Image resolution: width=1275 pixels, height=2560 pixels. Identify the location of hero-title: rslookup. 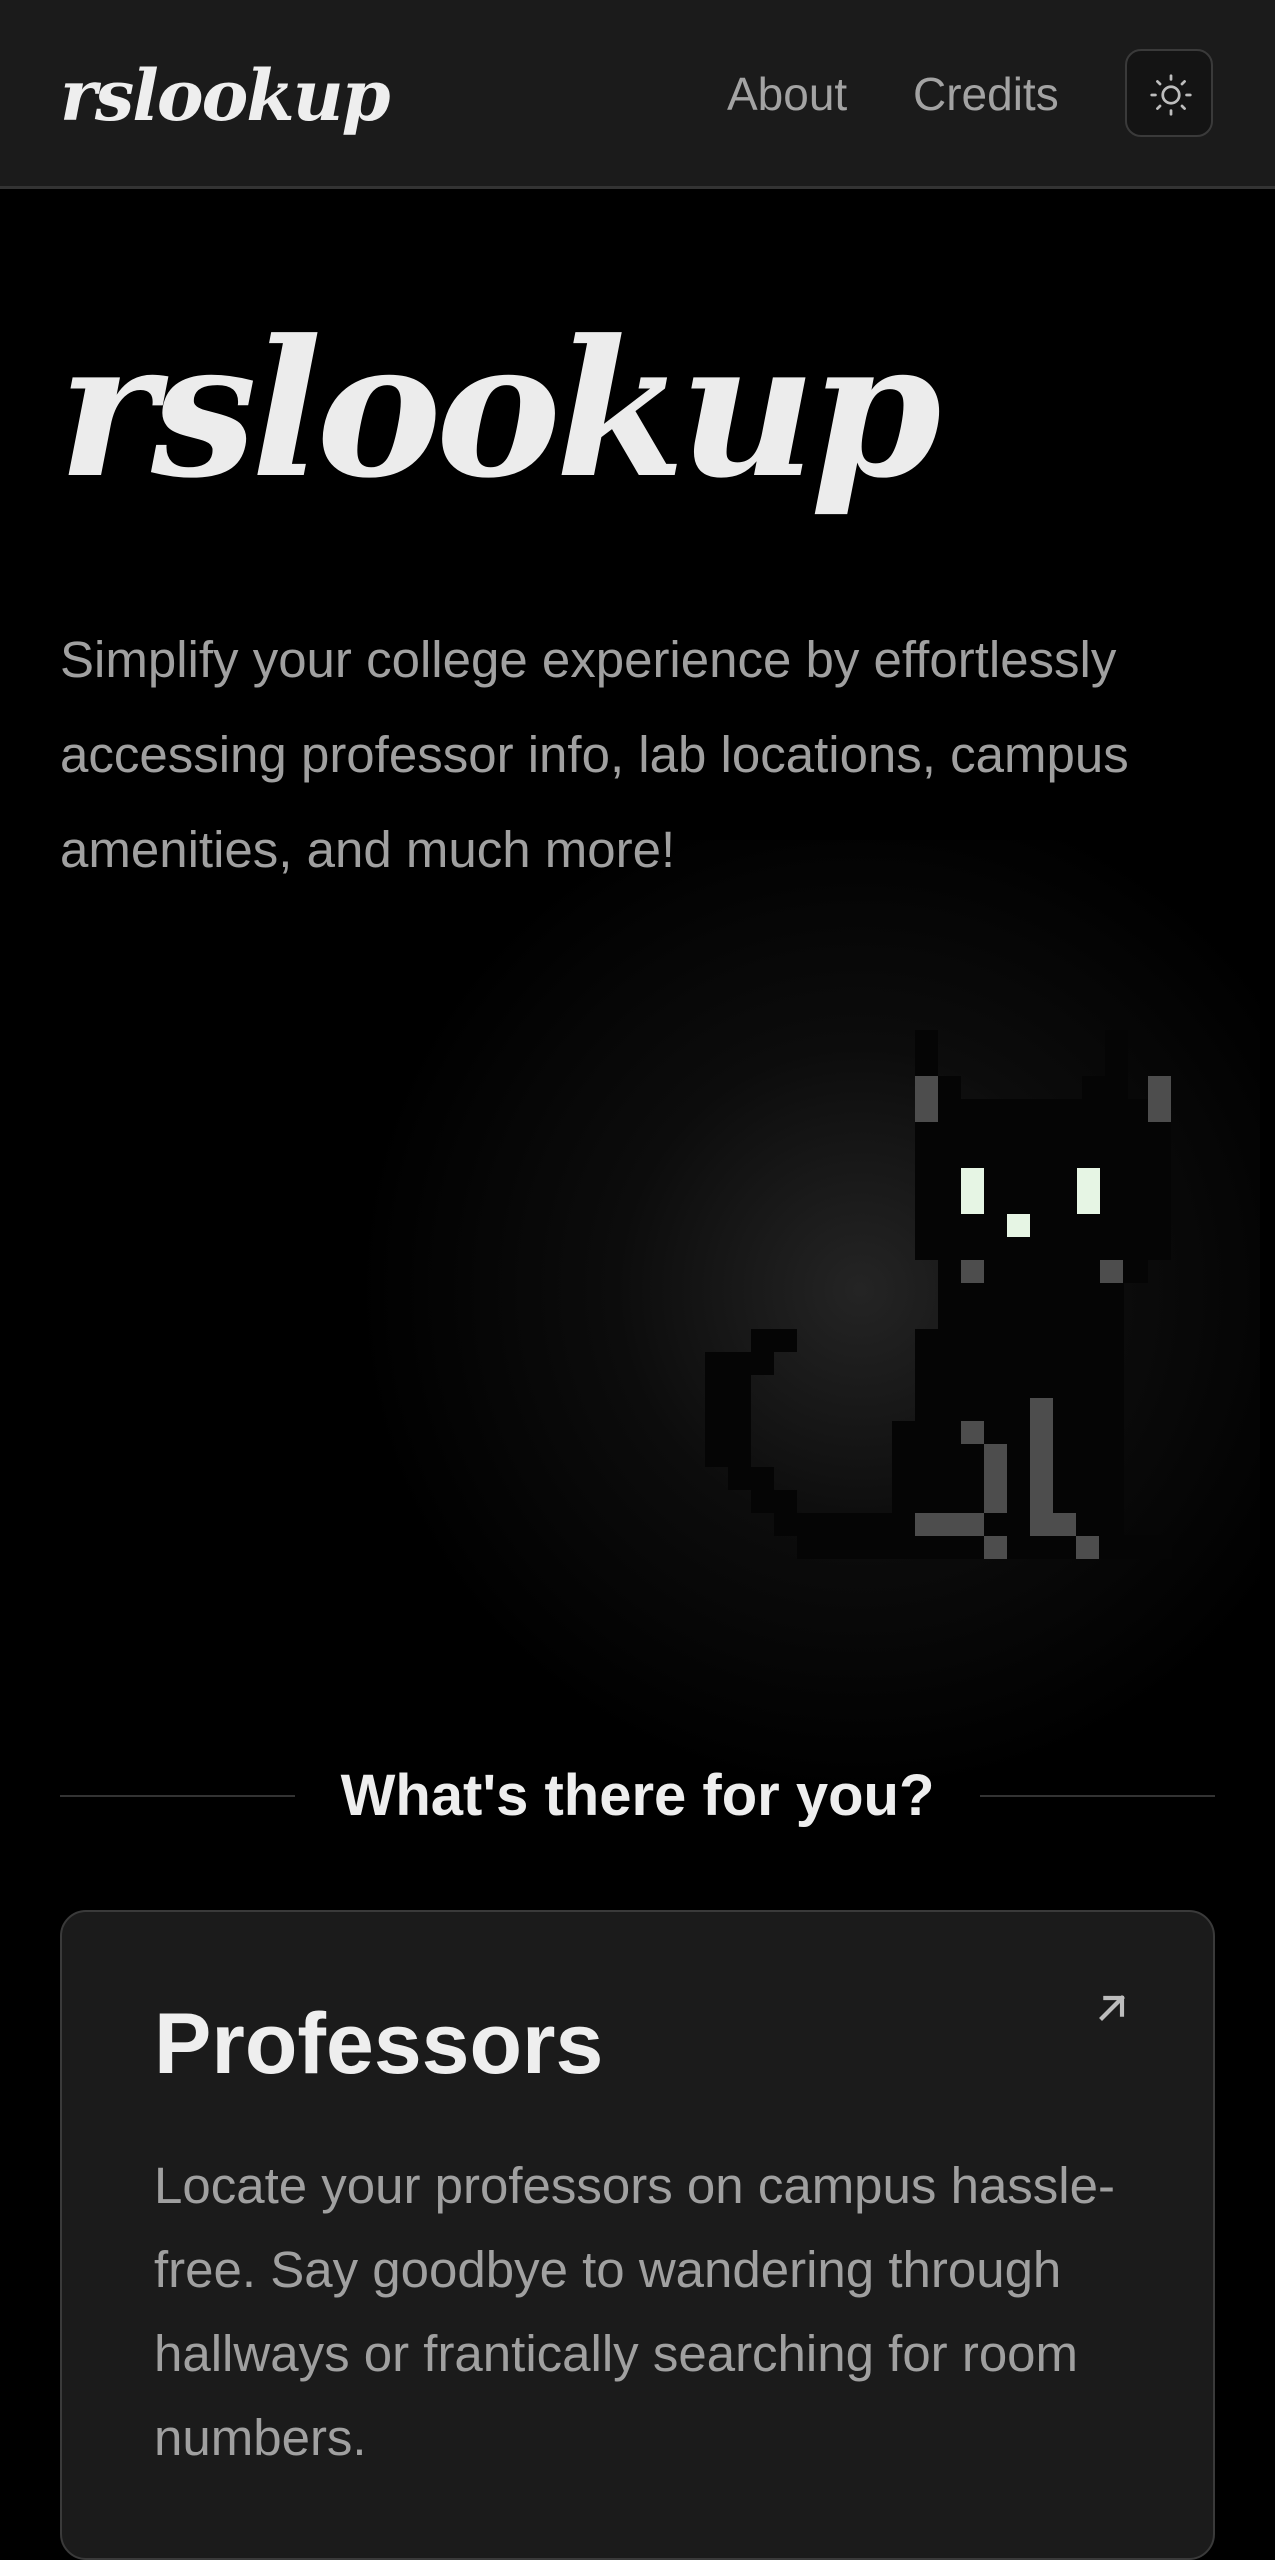
(499, 409).